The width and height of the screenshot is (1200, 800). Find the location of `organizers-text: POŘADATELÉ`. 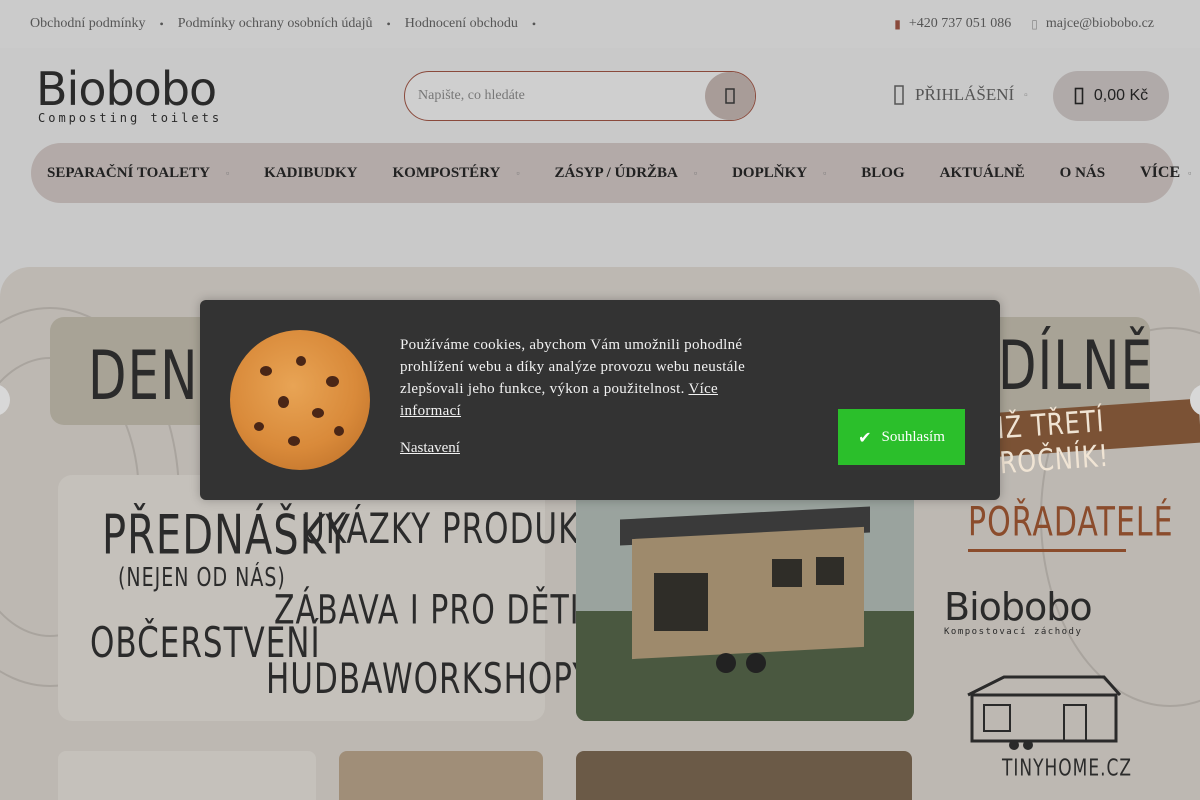

organizers-text: POŘADATELÉ is located at coordinates (1071, 523).